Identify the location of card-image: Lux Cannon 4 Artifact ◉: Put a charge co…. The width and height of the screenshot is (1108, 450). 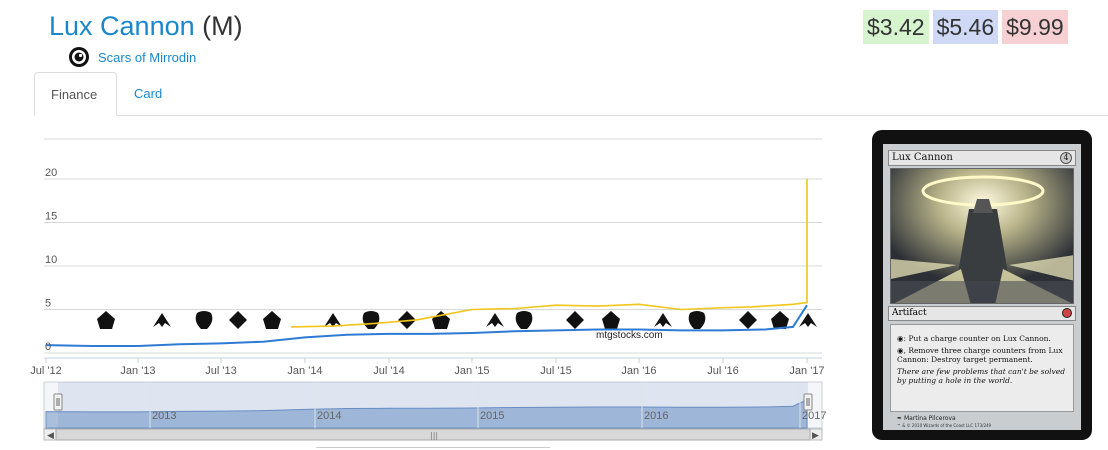
(982, 285).